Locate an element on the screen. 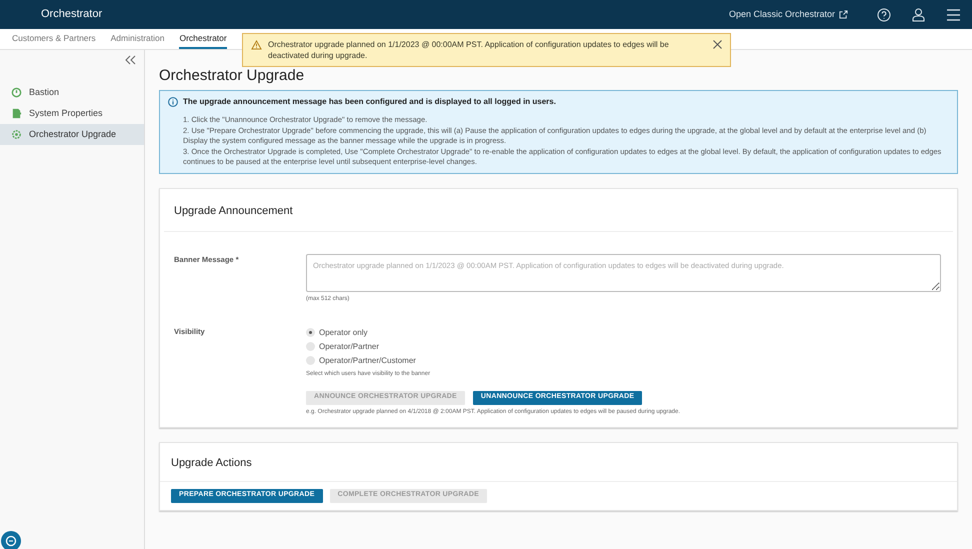  sidebar-item: System Properties is located at coordinates (72, 113).